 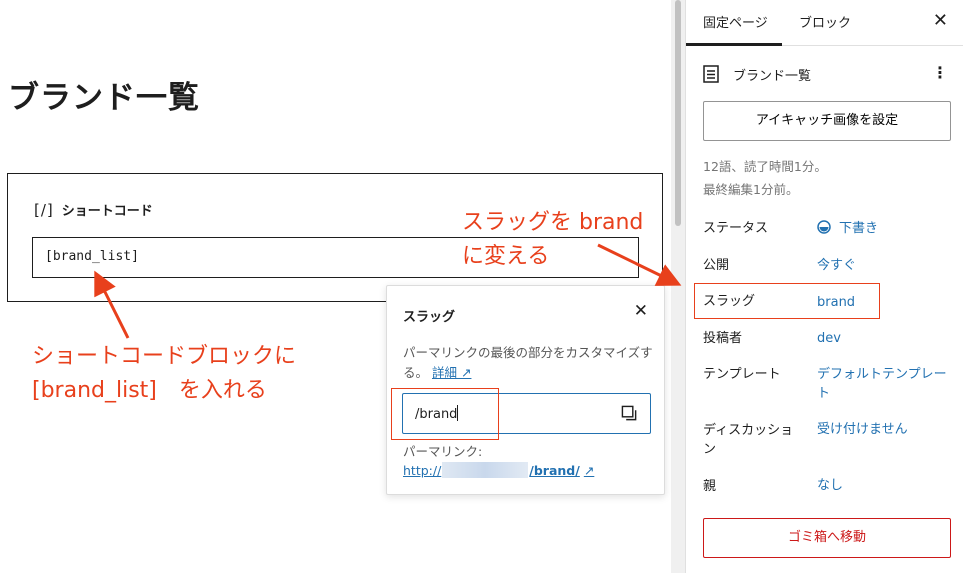 What do you see at coordinates (678, 113) in the screenshot?
I see `canvas-scrollbar-thumb` at bounding box center [678, 113].